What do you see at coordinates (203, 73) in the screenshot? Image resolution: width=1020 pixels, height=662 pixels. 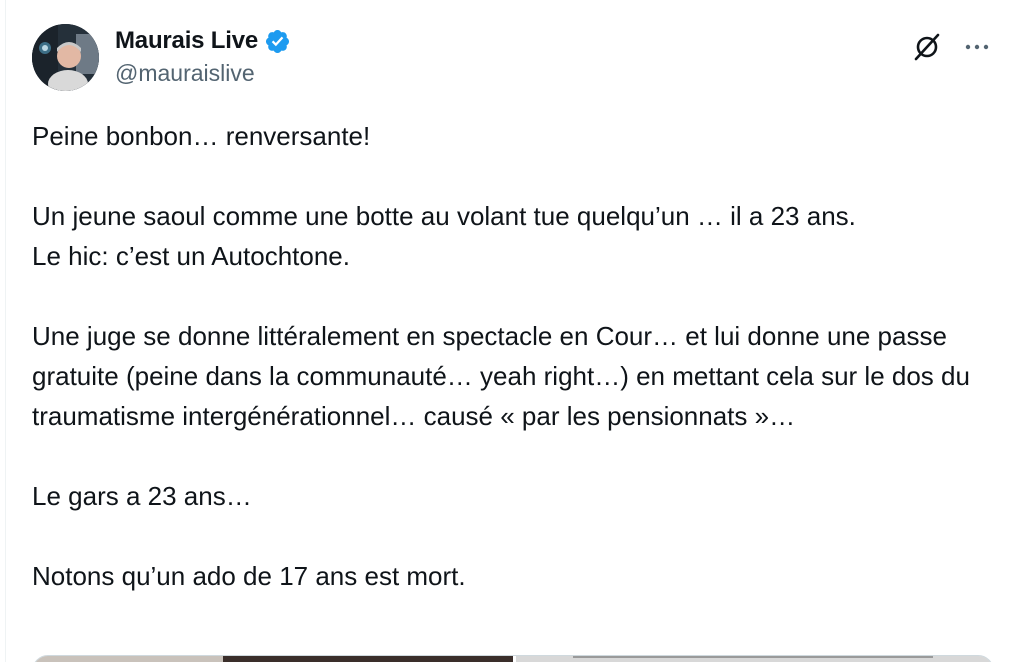 I see `handle: @mauraislive` at bounding box center [203, 73].